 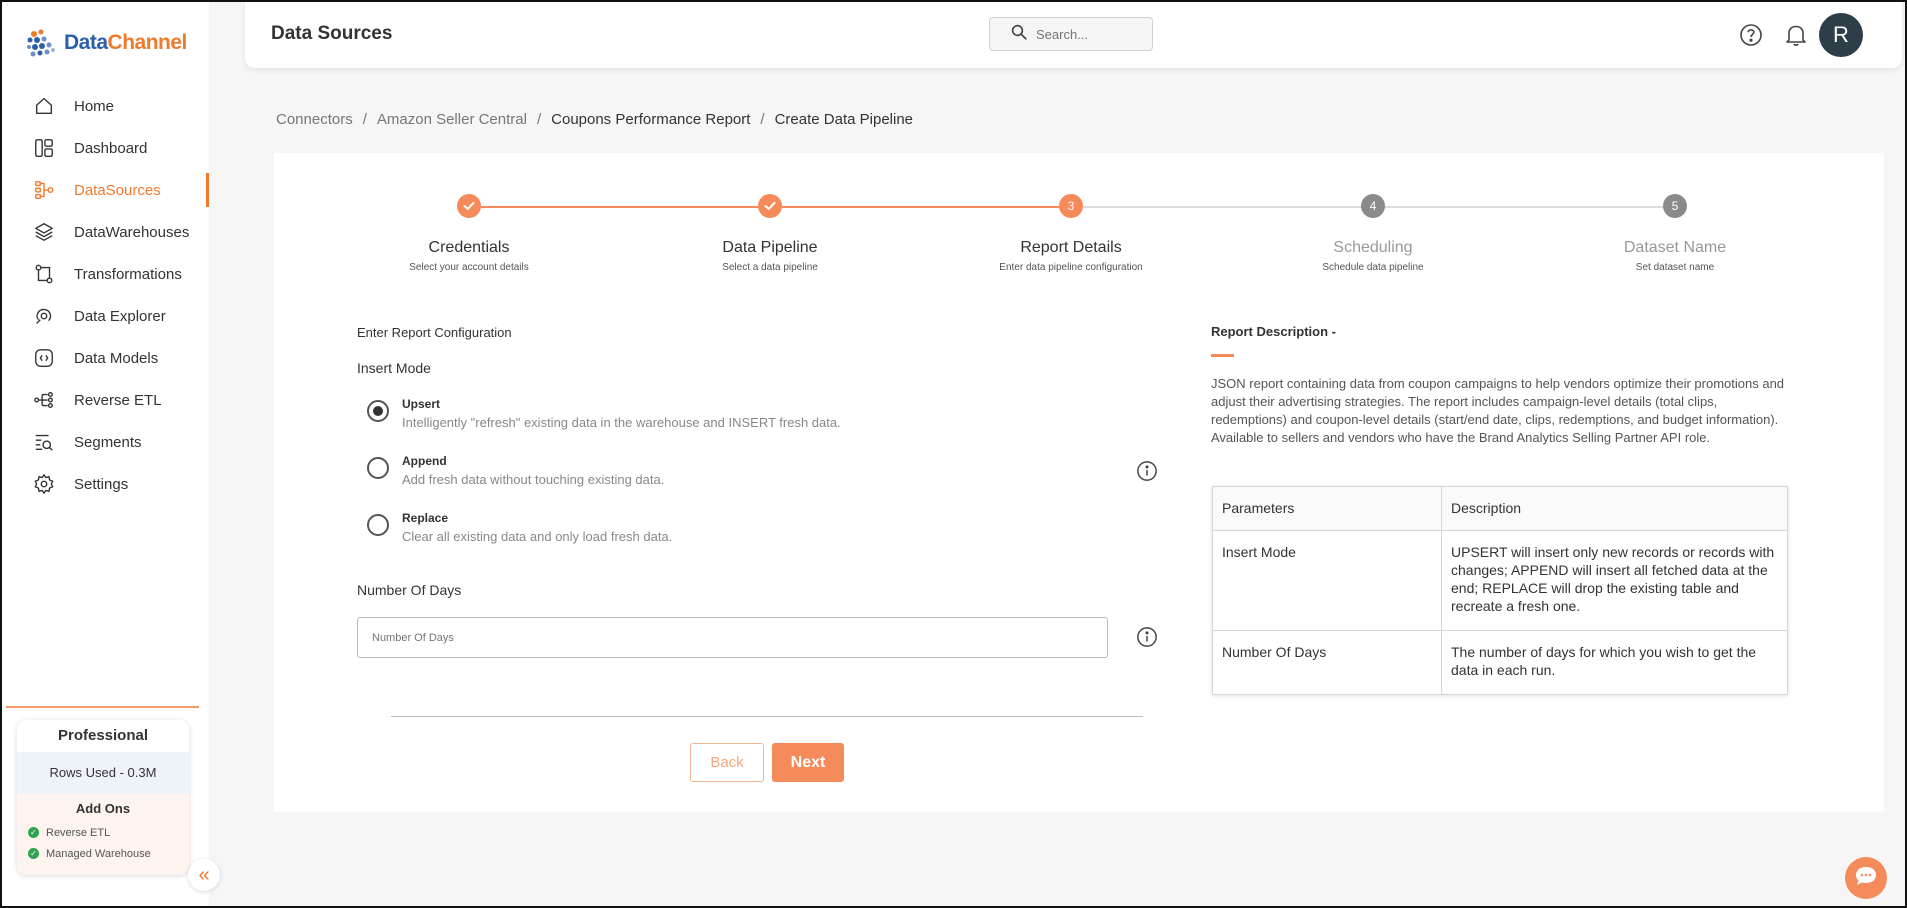 I want to click on step-3-number: 3, so click(x=1071, y=206).